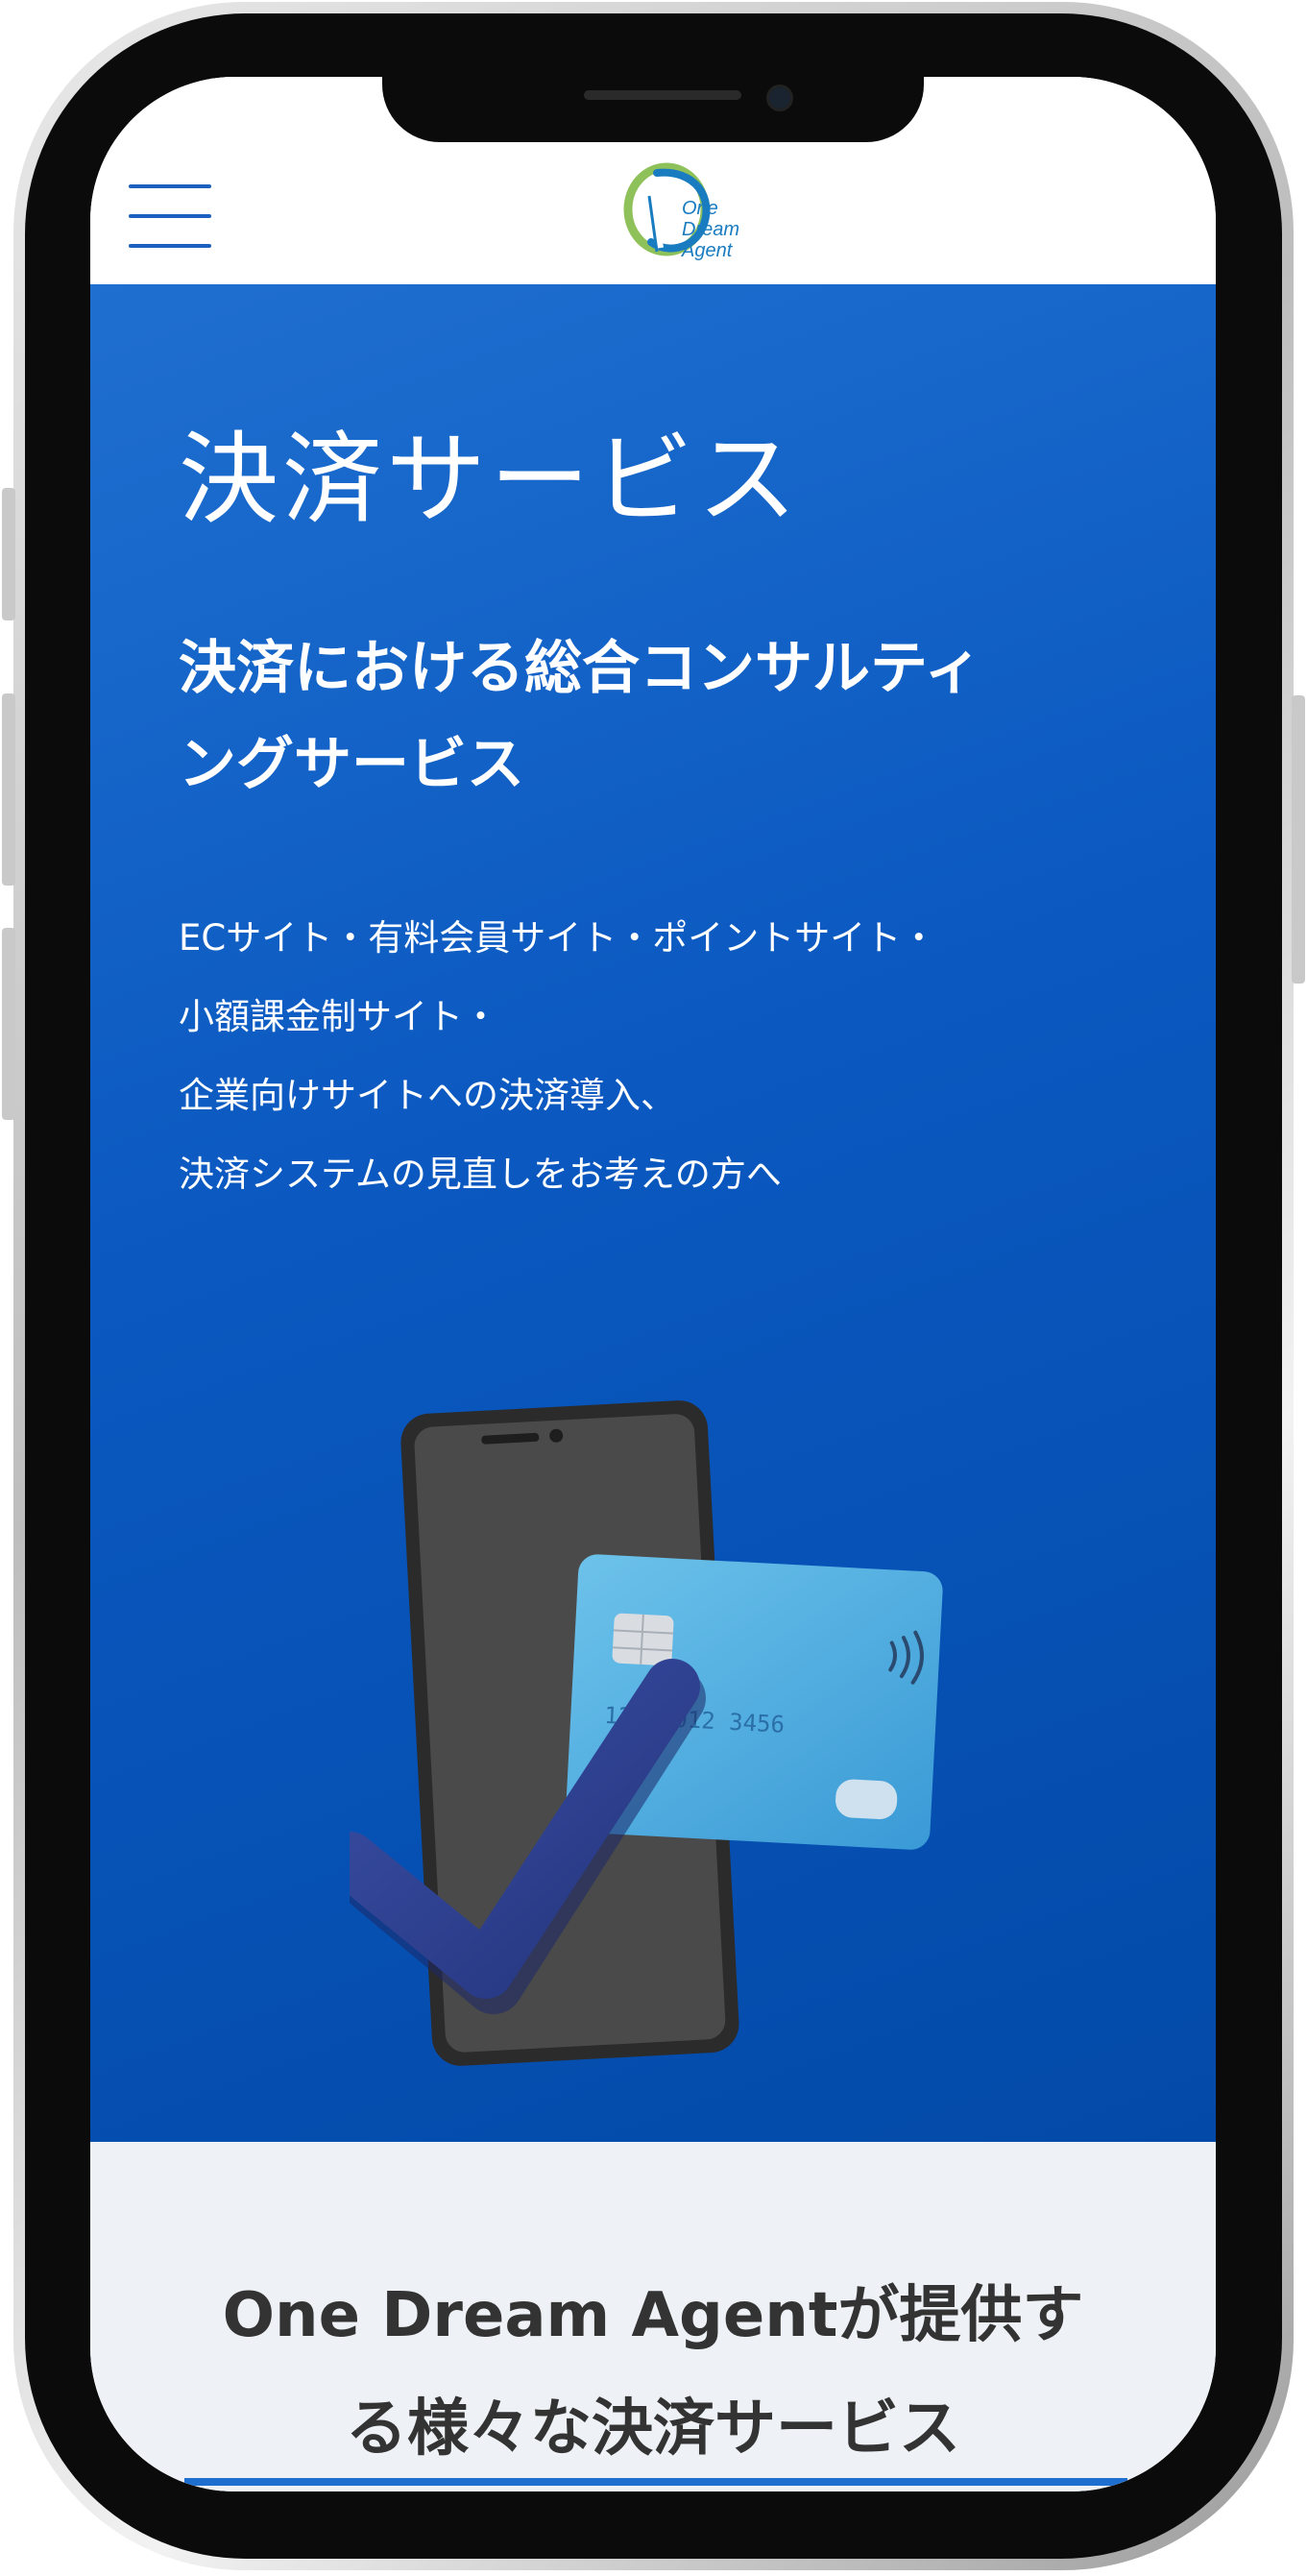 This screenshot has height=2576, width=1307. I want to click on hamburger-menu-icon, so click(170, 216).